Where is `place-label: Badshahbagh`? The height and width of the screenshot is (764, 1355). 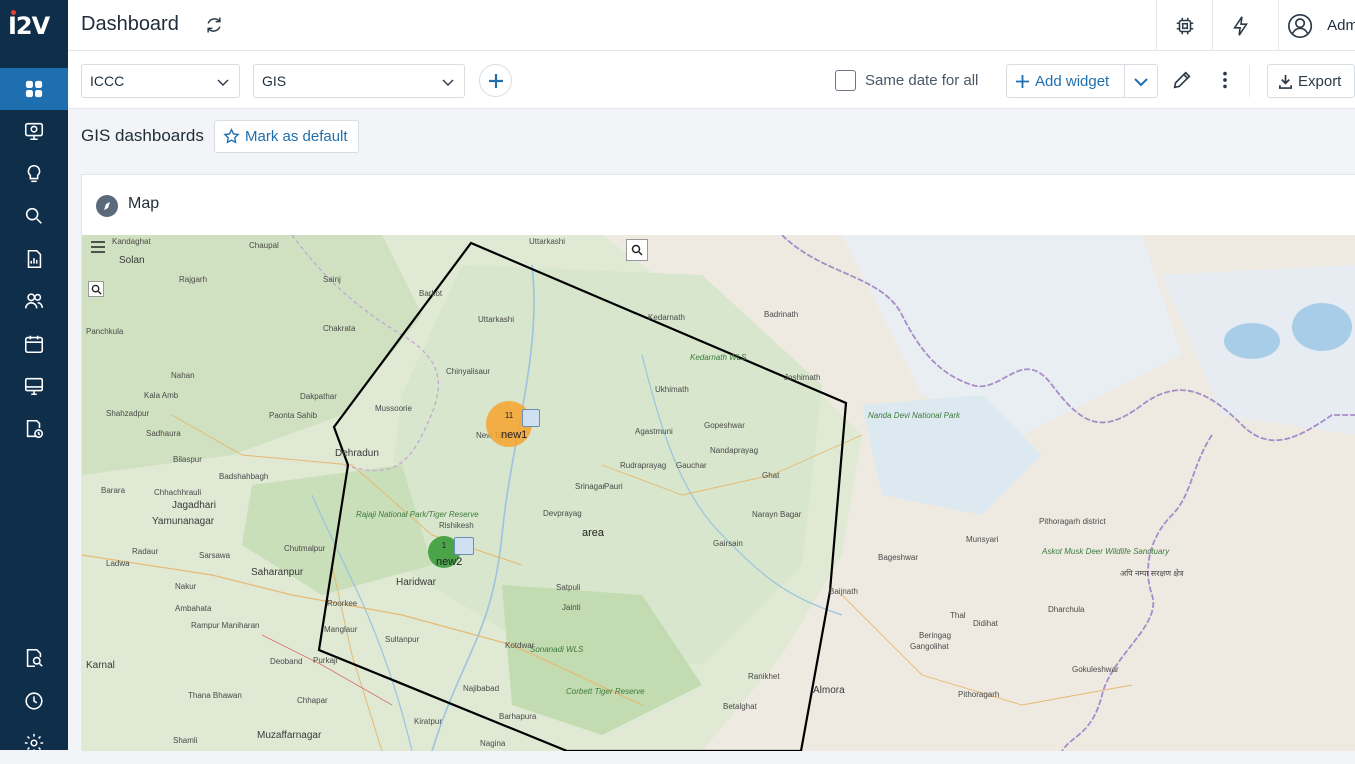 place-label: Badshahbagh is located at coordinates (244, 476).